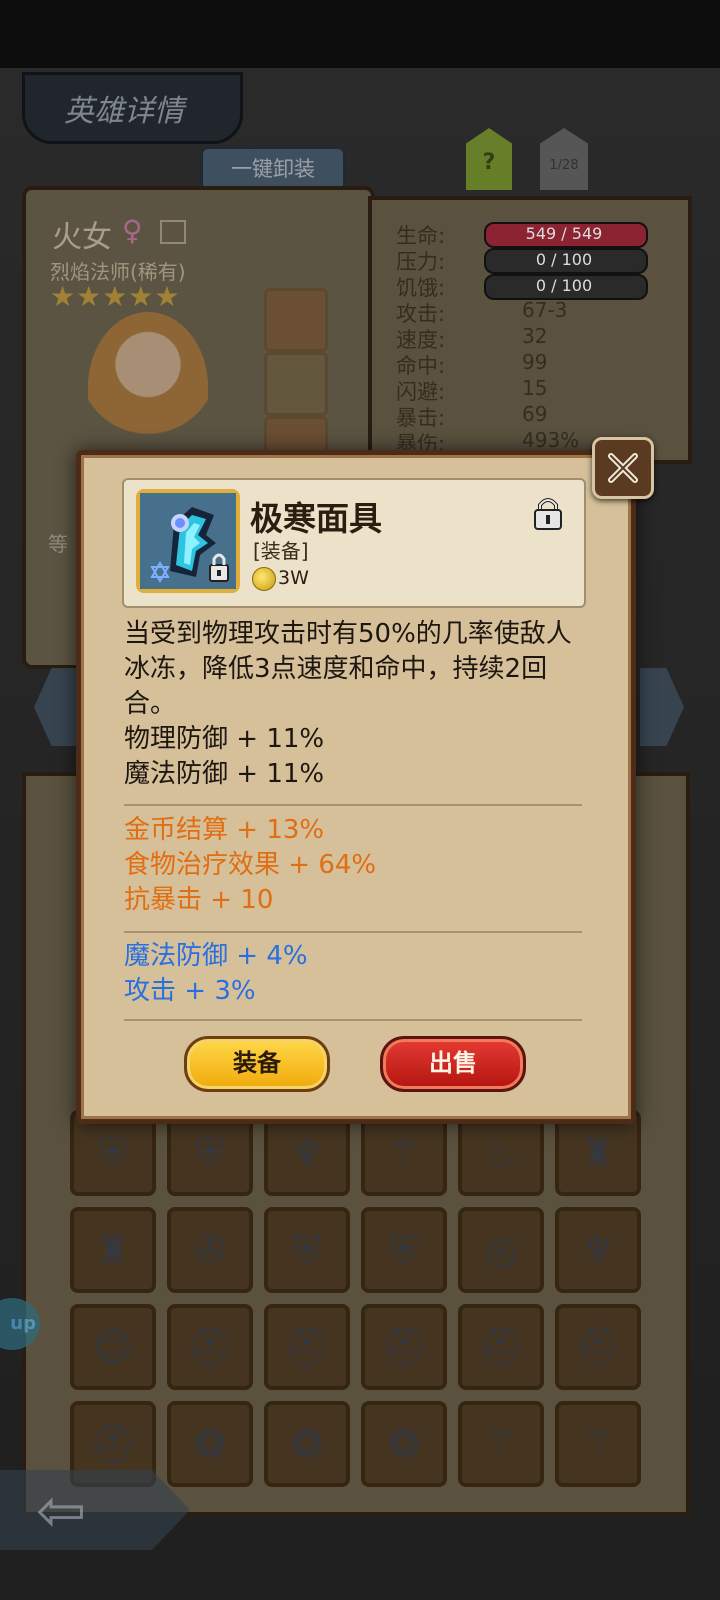  I want to click on bonus-stat-1: 金币结算 + 13%, so click(224, 830).